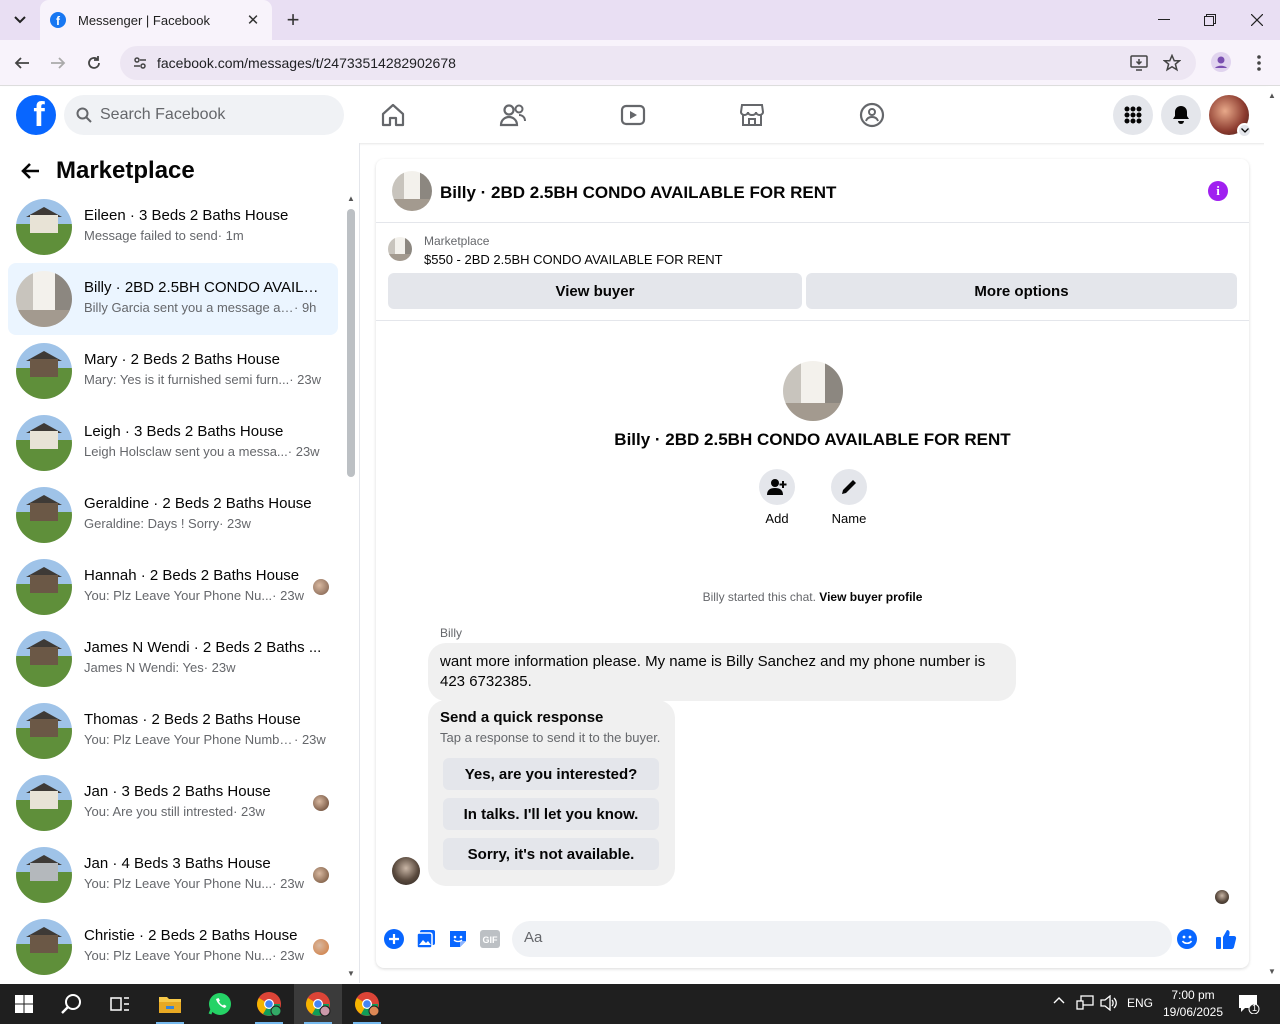  I want to click on message-input-box, so click(842, 939).